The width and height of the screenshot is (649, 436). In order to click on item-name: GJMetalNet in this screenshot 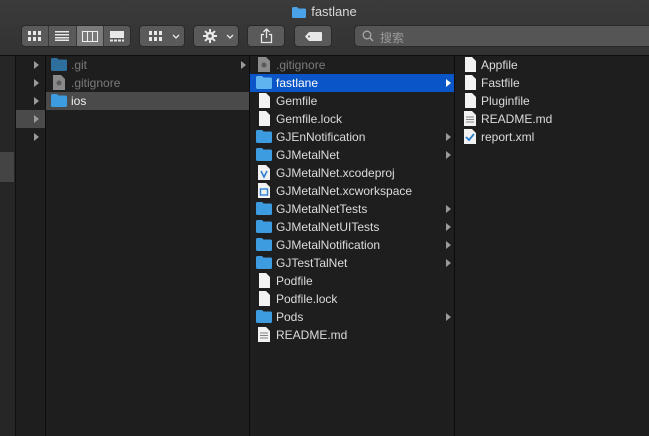, I will do `click(308, 155)`.